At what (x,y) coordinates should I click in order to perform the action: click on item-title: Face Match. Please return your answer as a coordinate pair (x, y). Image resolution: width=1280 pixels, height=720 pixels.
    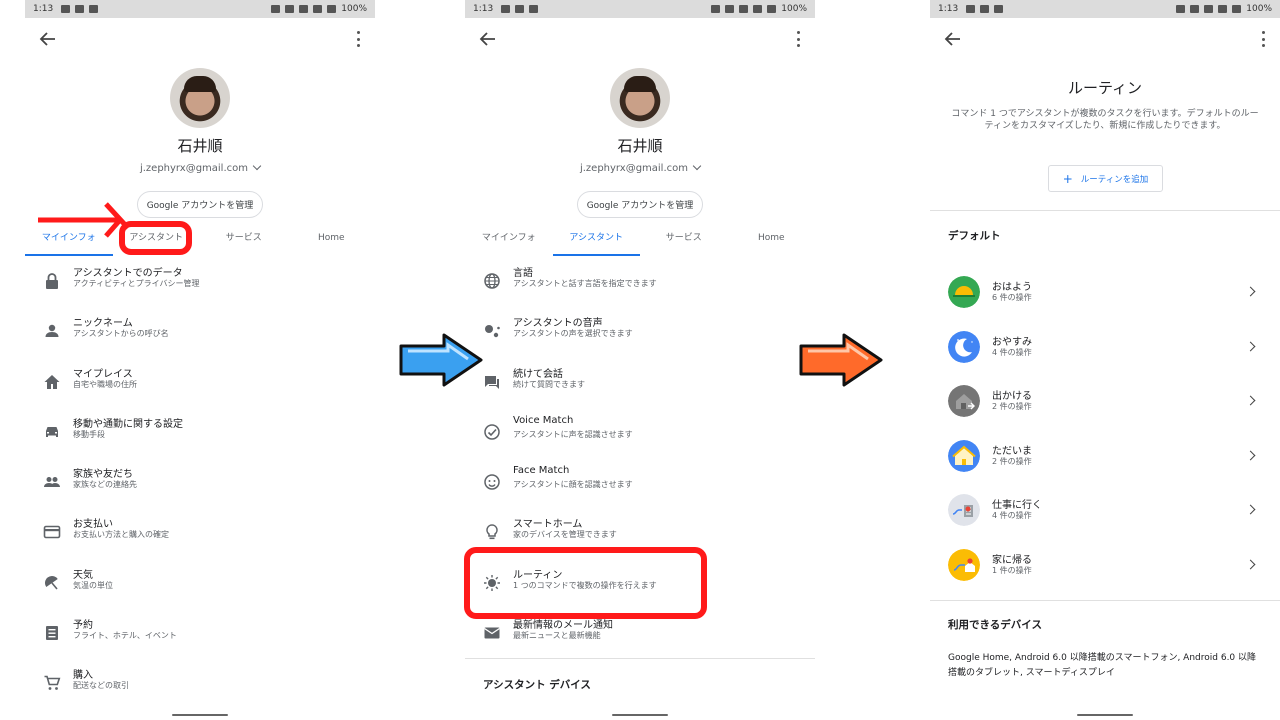
    Looking at the image, I should click on (541, 471).